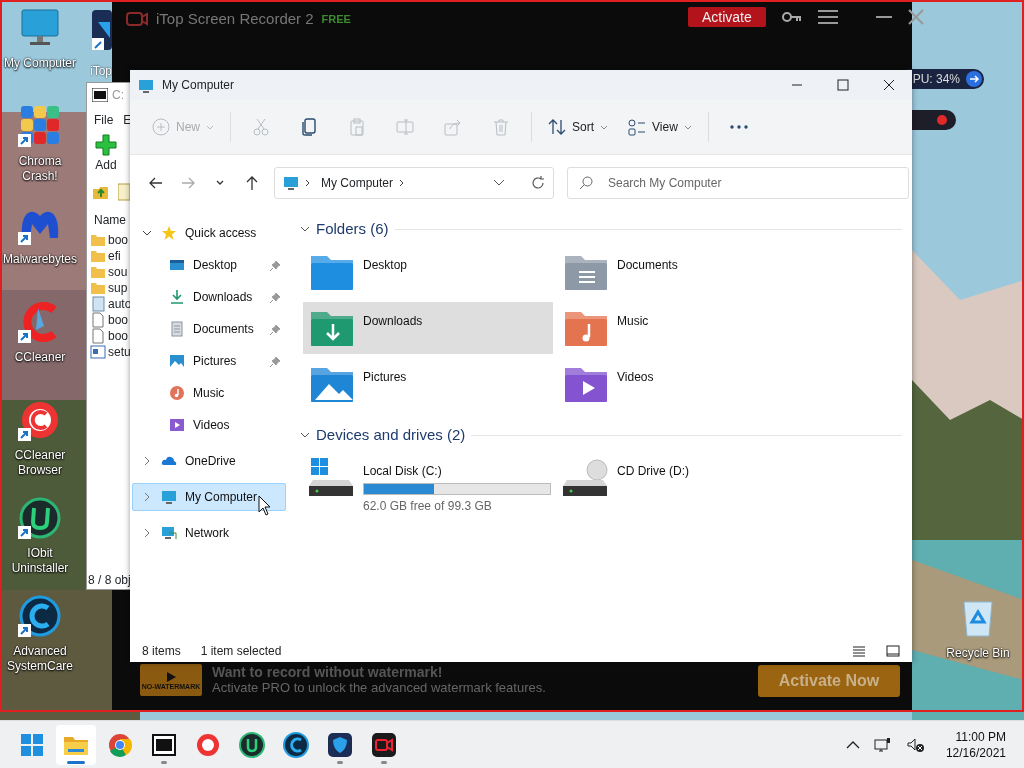 The height and width of the screenshot is (768, 1024). Describe the element at coordinates (403, 471) in the screenshot. I see `drive-name: Local Disk (C:)` at that location.